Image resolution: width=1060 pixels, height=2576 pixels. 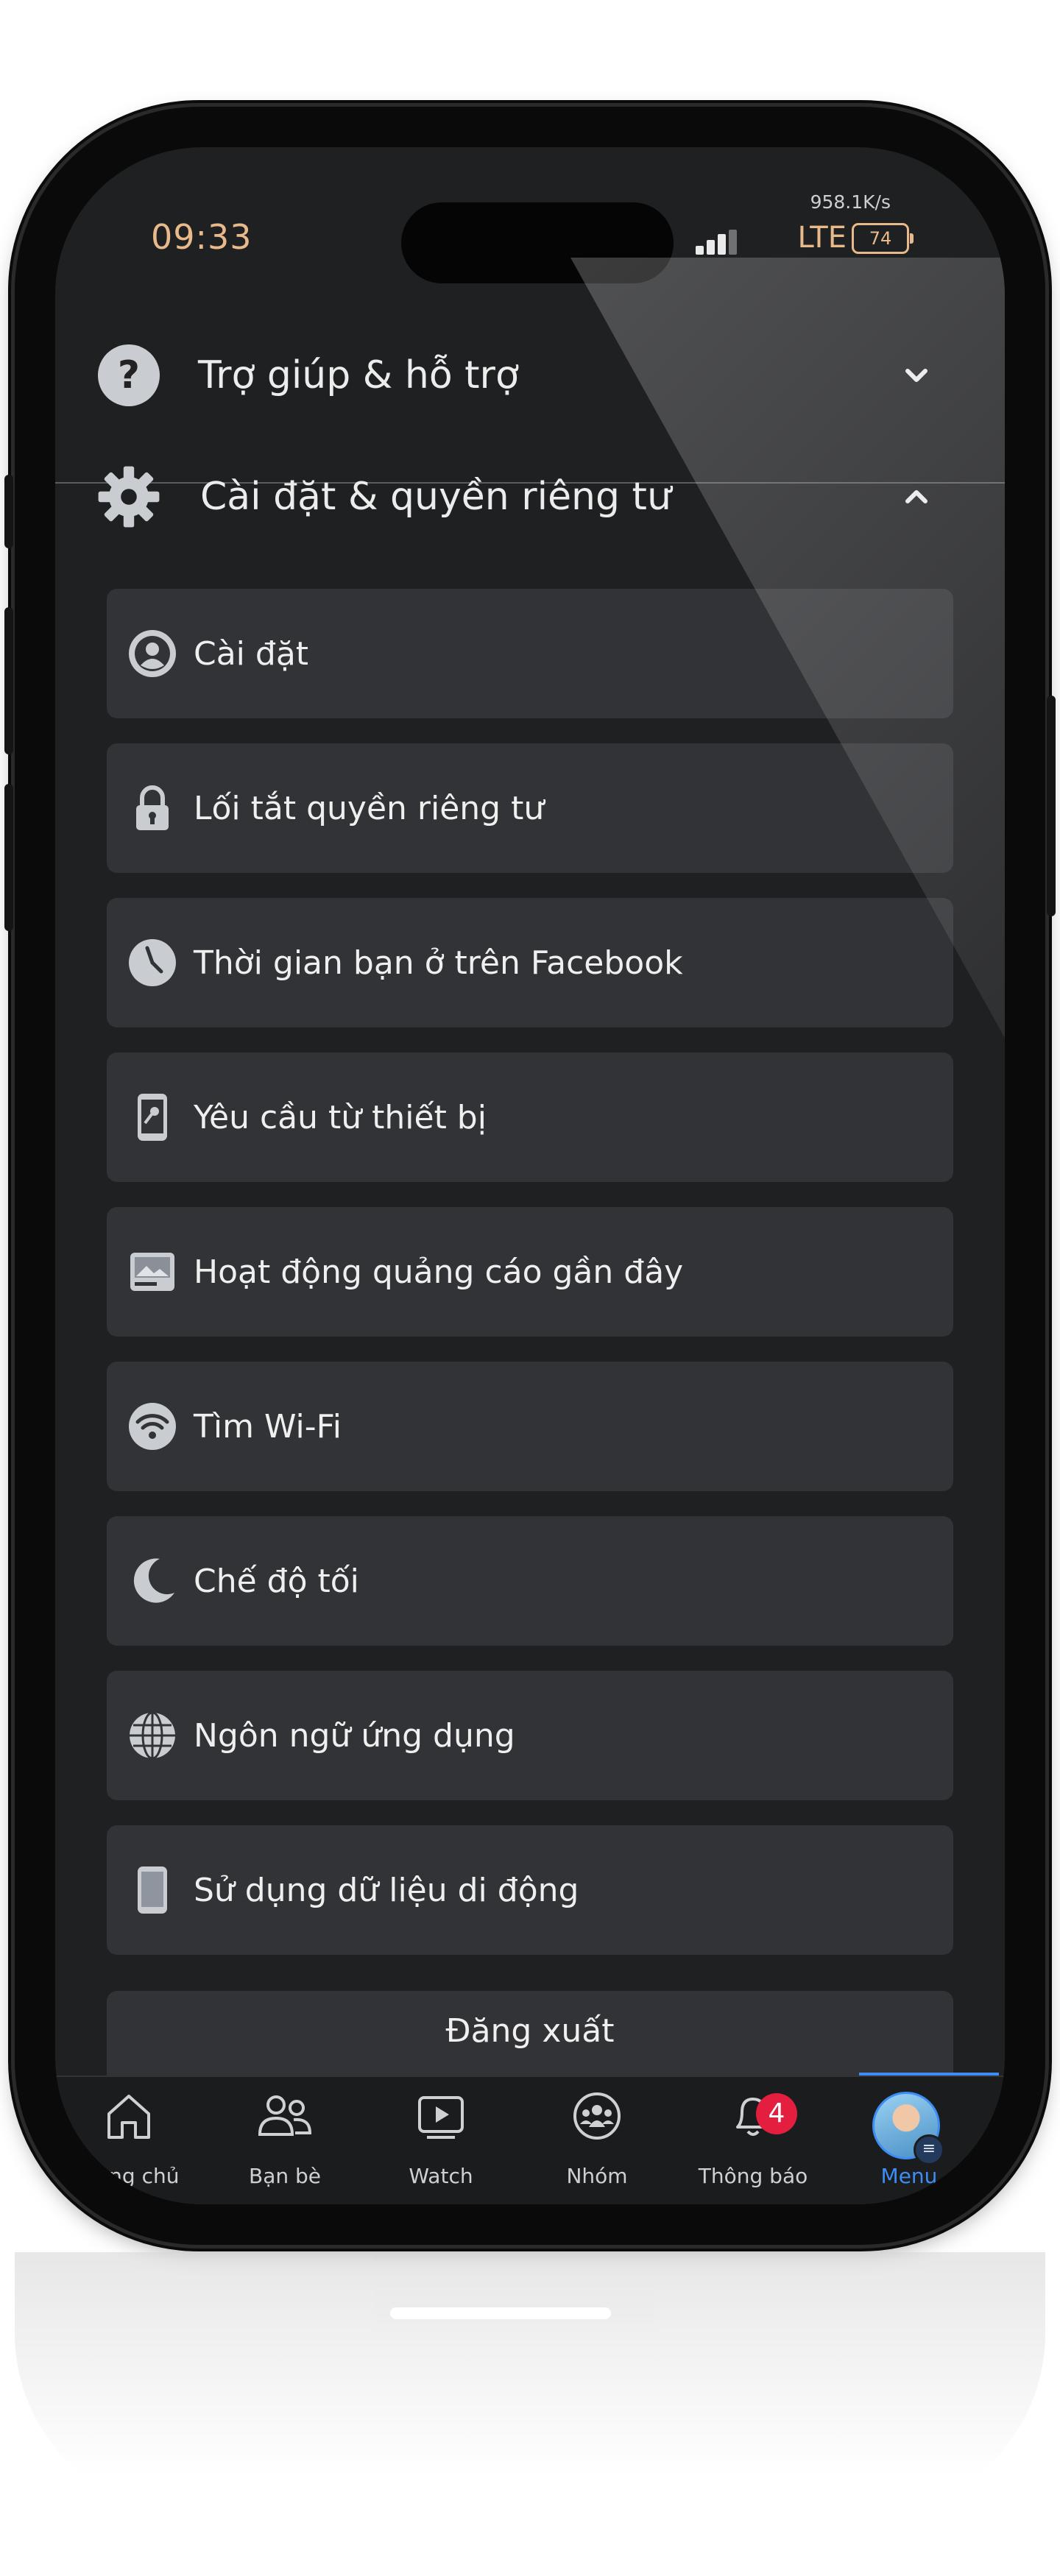 What do you see at coordinates (929, 2149) in the screenshot?
I see `menu-lines-icon: ≡` at bounding box center [929, 2149].